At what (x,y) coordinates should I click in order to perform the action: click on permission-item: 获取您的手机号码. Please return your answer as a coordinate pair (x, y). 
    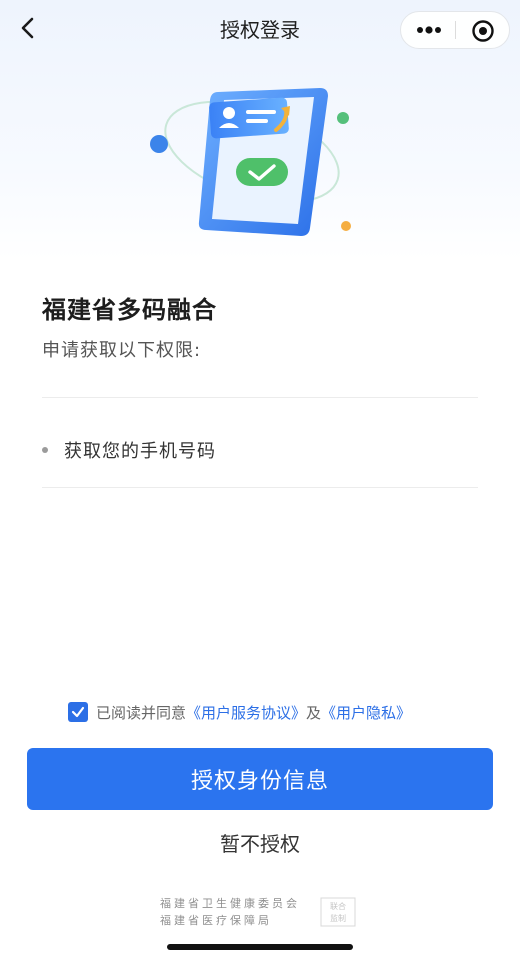
    Looking at the image, I should click on (129, 450).